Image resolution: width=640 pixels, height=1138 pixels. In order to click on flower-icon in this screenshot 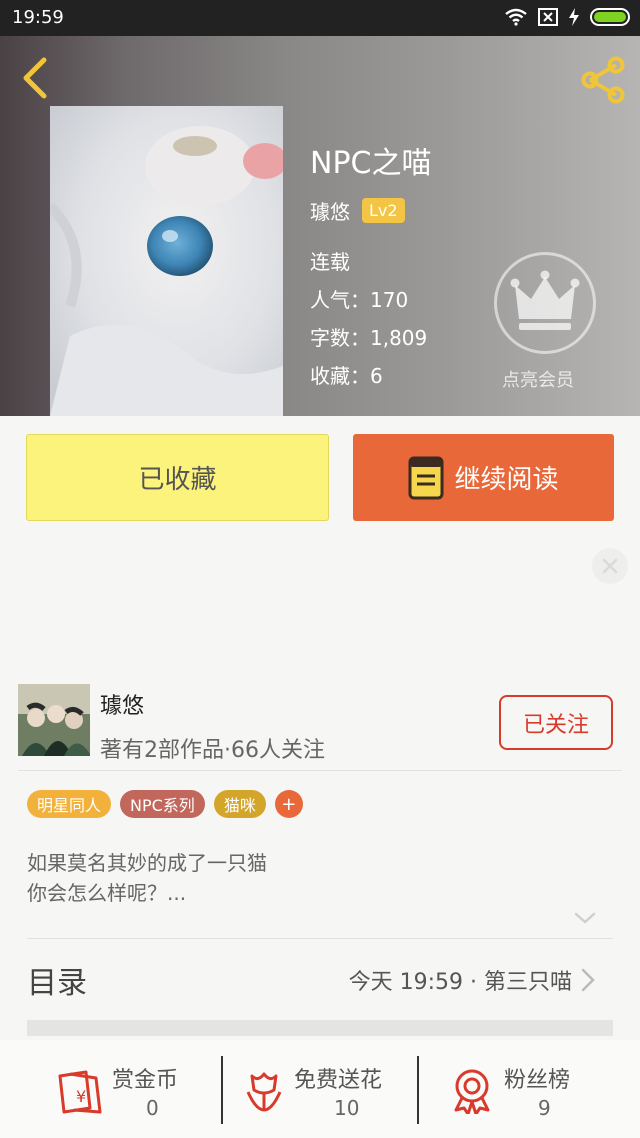, I will do `click(264, 1092)`.